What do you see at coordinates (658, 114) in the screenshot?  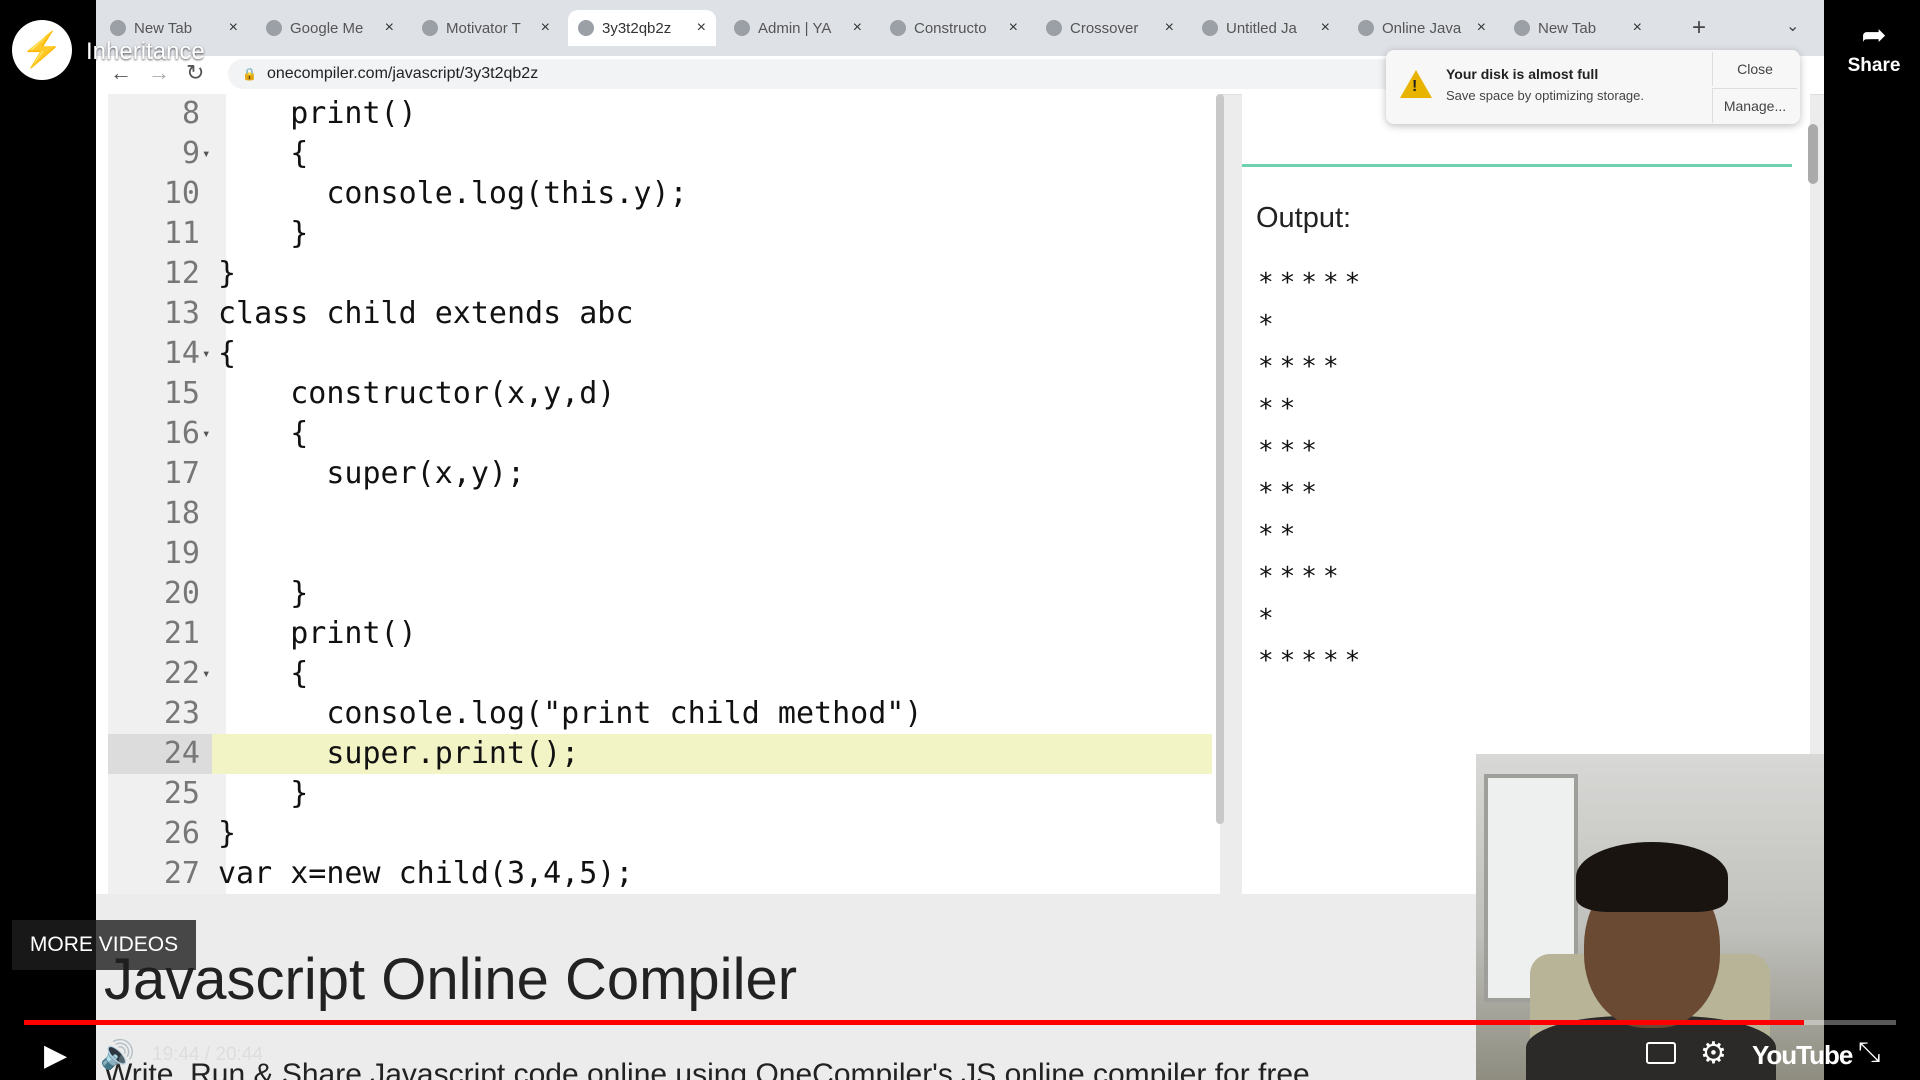 I see `code-line: 8 print()` at bounding box center [658, 114].